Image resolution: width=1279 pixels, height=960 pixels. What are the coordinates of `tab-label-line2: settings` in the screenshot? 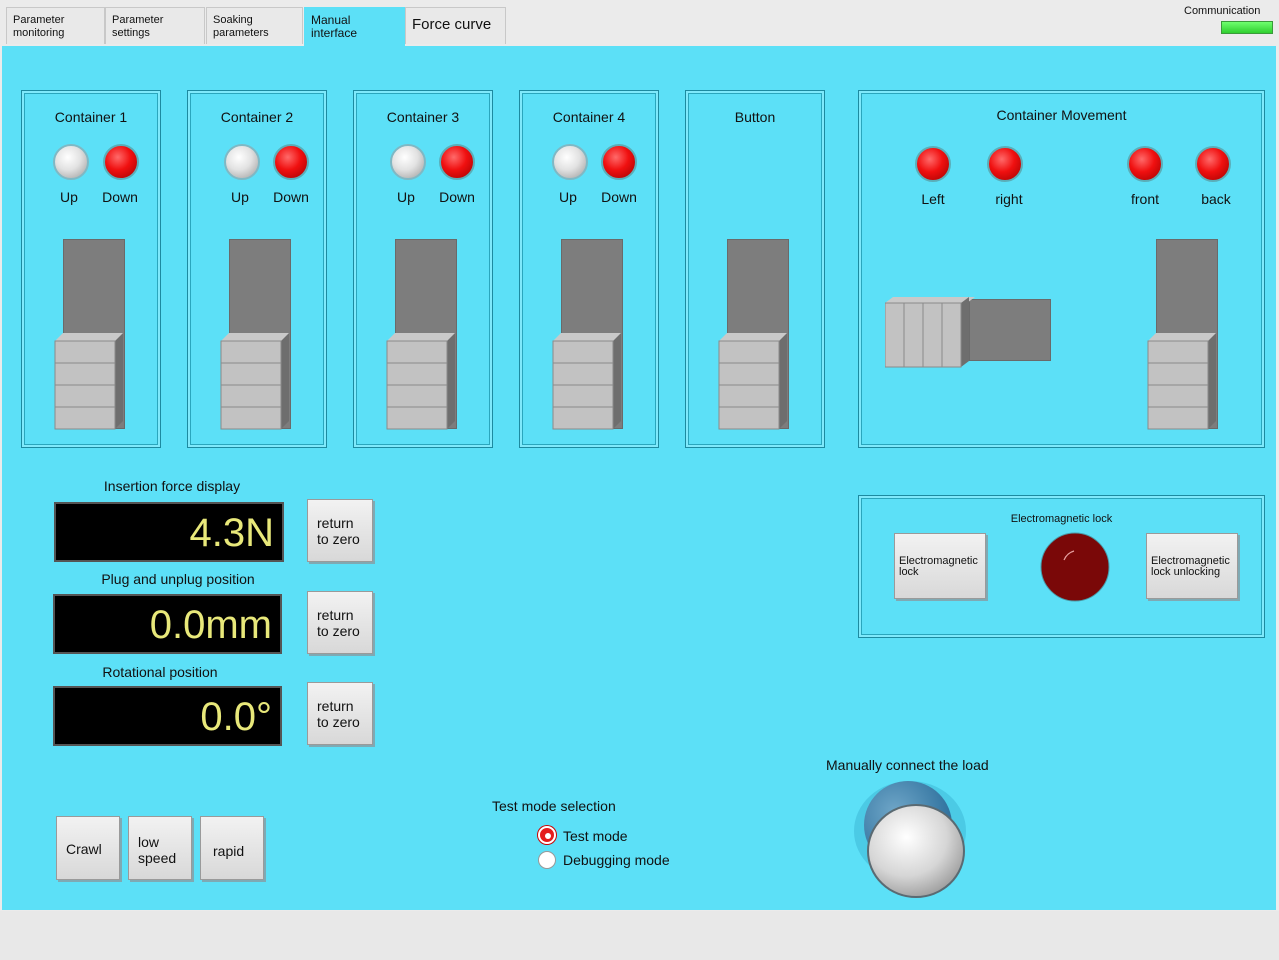 It's located at (131, 33).